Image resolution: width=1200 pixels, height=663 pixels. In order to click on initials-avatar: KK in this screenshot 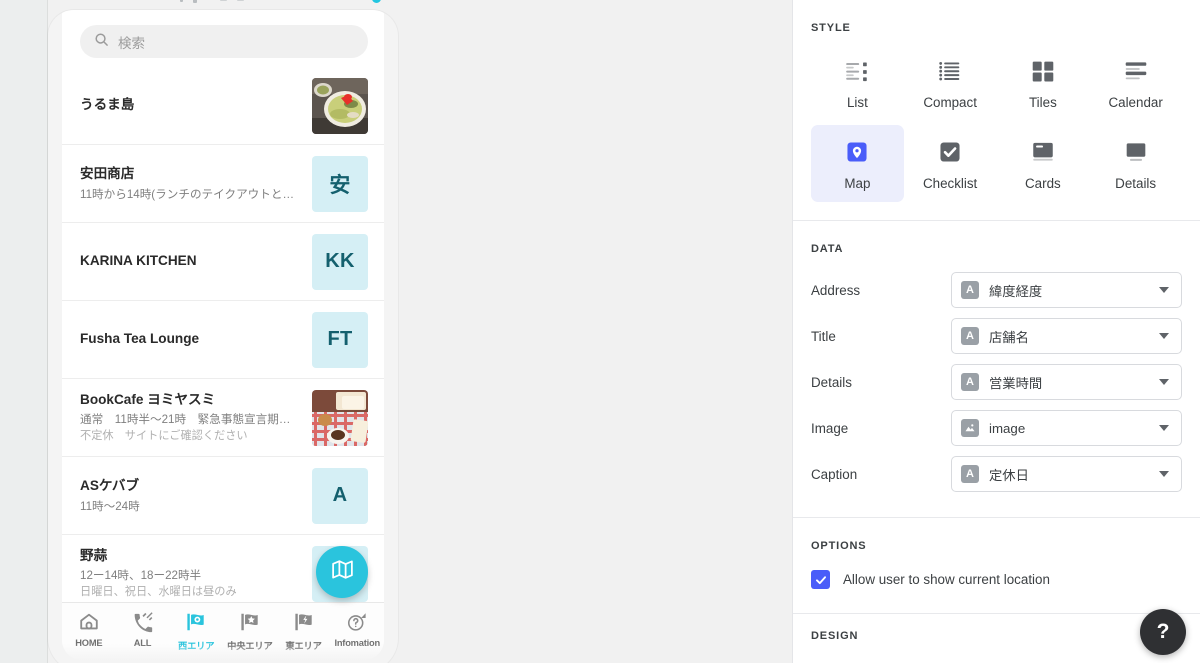, I will do `click(340, 261)`.